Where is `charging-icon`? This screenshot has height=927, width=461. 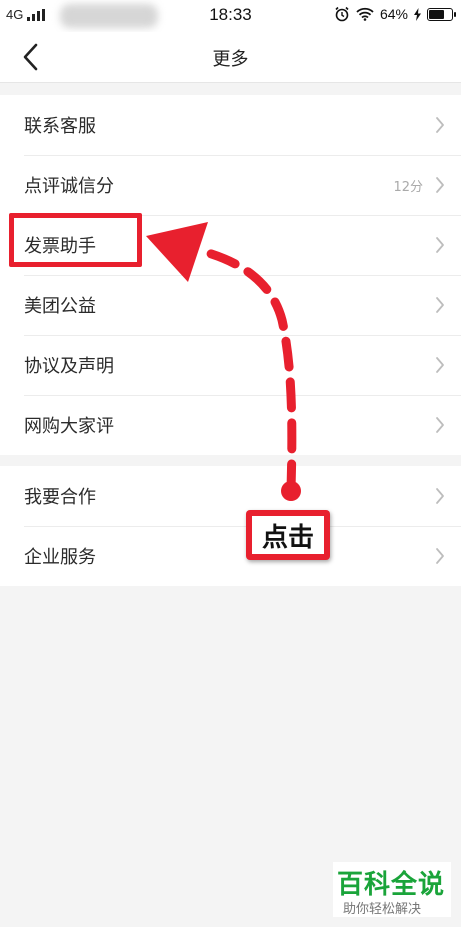
charging-icon is located at coordinates (417, 14).